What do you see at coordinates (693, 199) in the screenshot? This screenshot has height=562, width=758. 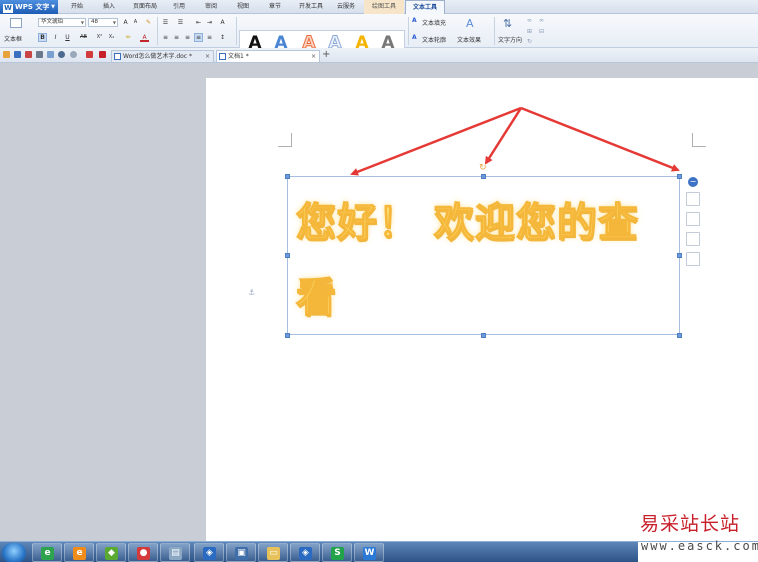 I see `layout-options-icon` at bounding box center [693, 199].